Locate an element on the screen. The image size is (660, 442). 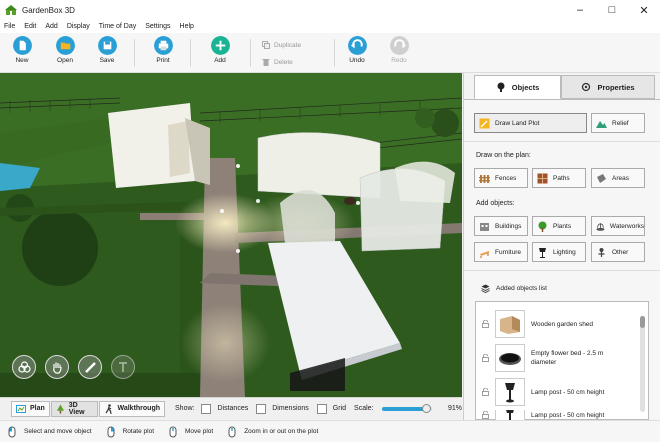
mouse-left-icon is located at coordinates (12, 431).